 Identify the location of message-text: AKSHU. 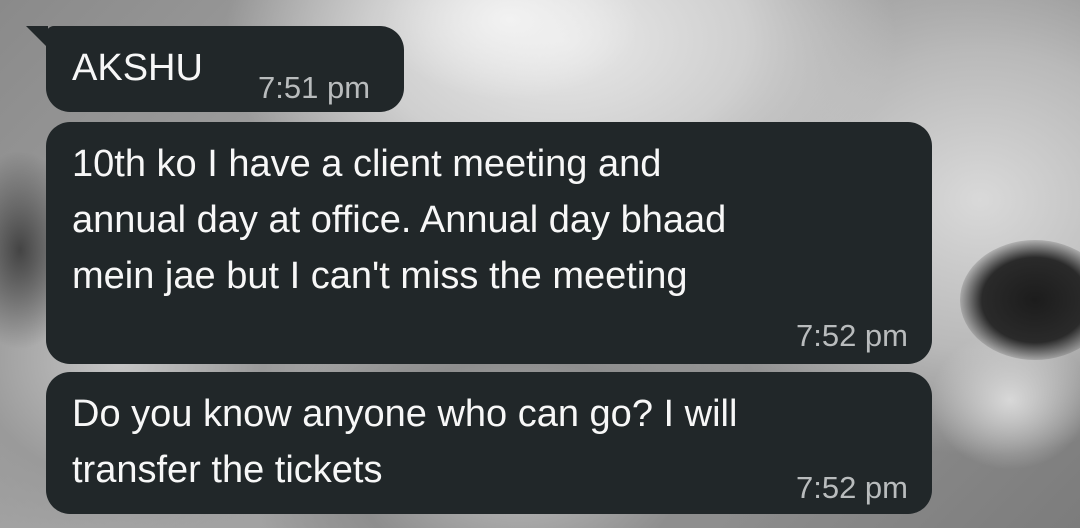
(137, 68).